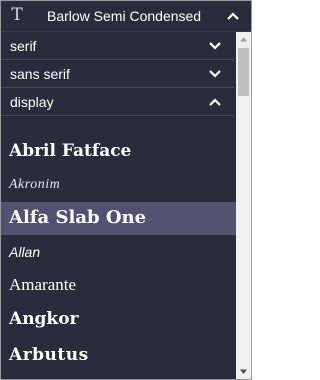 The image size is (320, 380). I want to click on font-item-label: Arbutus, so click(49, 355).